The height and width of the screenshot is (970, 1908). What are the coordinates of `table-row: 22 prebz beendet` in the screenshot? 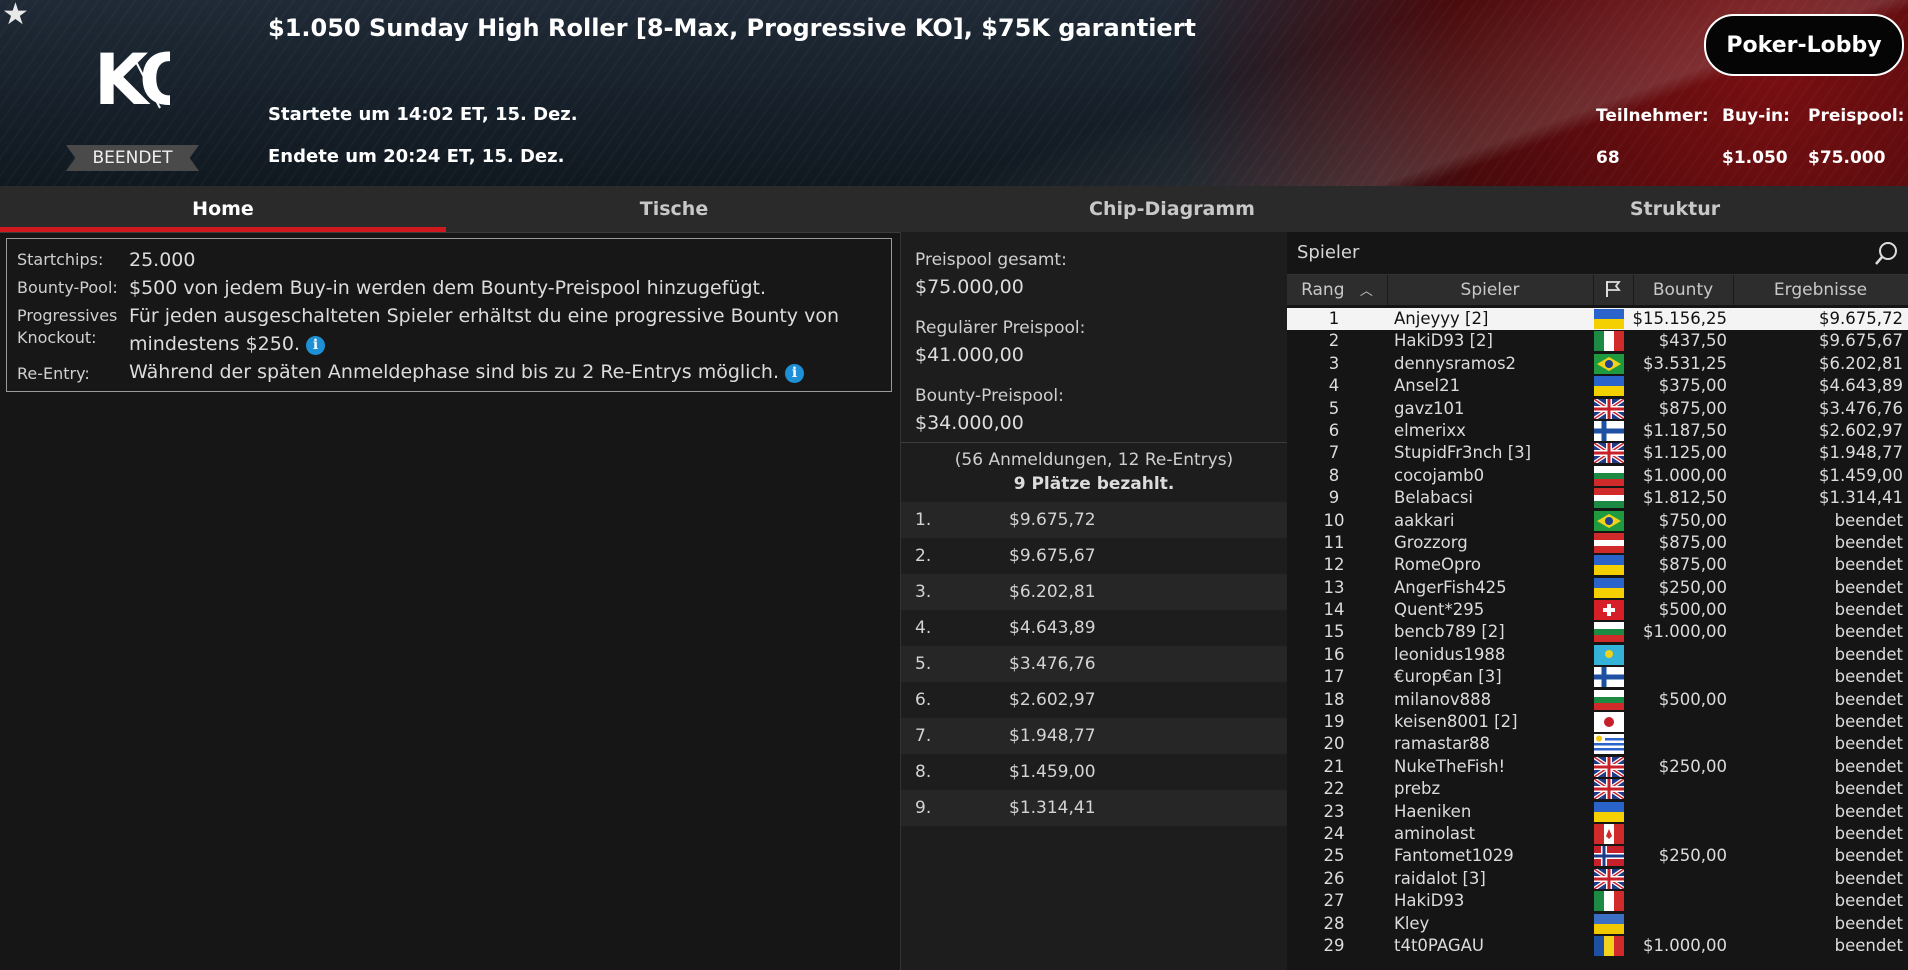 It's located at (1597, 789).